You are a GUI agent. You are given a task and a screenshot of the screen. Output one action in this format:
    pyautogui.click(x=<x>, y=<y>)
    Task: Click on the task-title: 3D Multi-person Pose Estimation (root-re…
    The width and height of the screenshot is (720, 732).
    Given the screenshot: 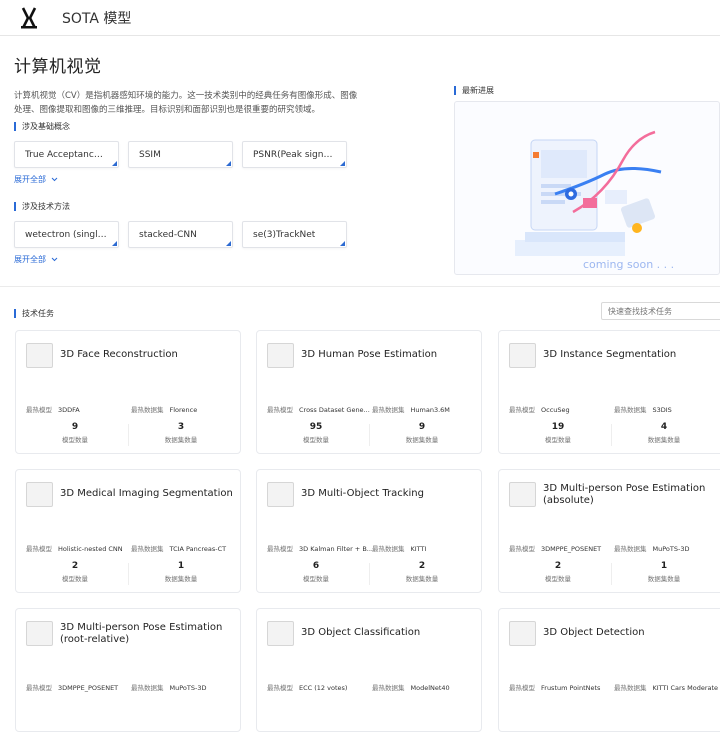 What is the action you would take?
    pyautogui.click(x=141, y=633)
    